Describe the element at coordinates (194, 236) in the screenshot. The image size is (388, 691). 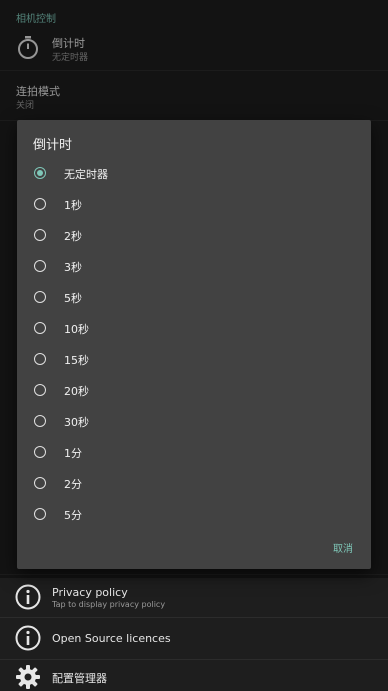
I see `timer-option: 2秒` at that location.